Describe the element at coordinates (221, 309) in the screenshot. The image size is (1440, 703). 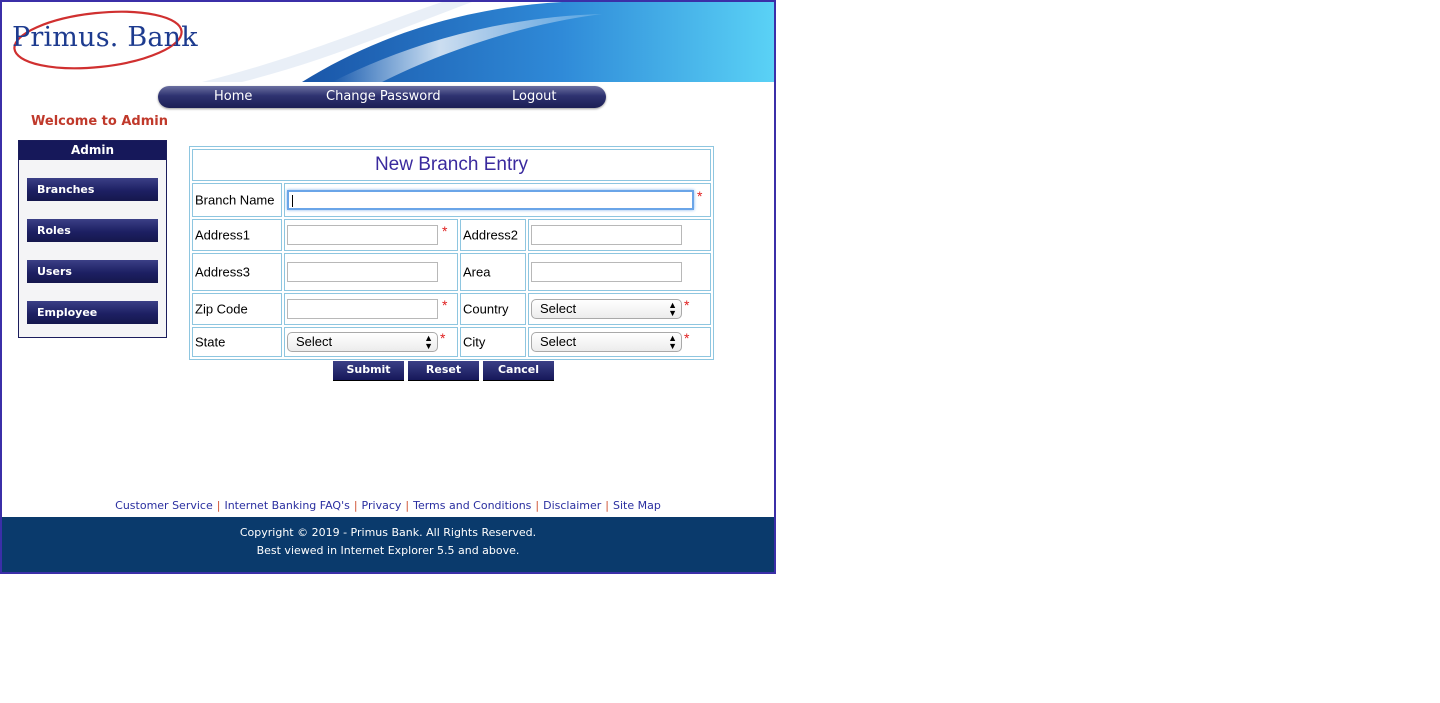
I see `zip-code-label: Zip Code` at that location.